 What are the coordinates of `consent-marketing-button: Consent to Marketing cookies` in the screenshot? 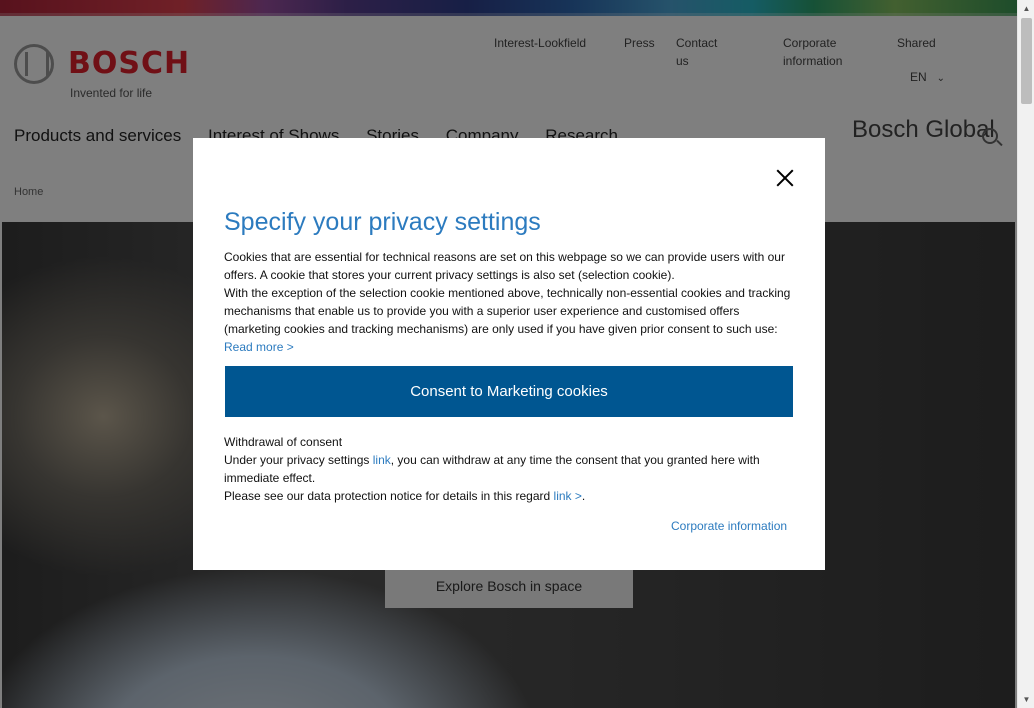 It's located at (509, 391).